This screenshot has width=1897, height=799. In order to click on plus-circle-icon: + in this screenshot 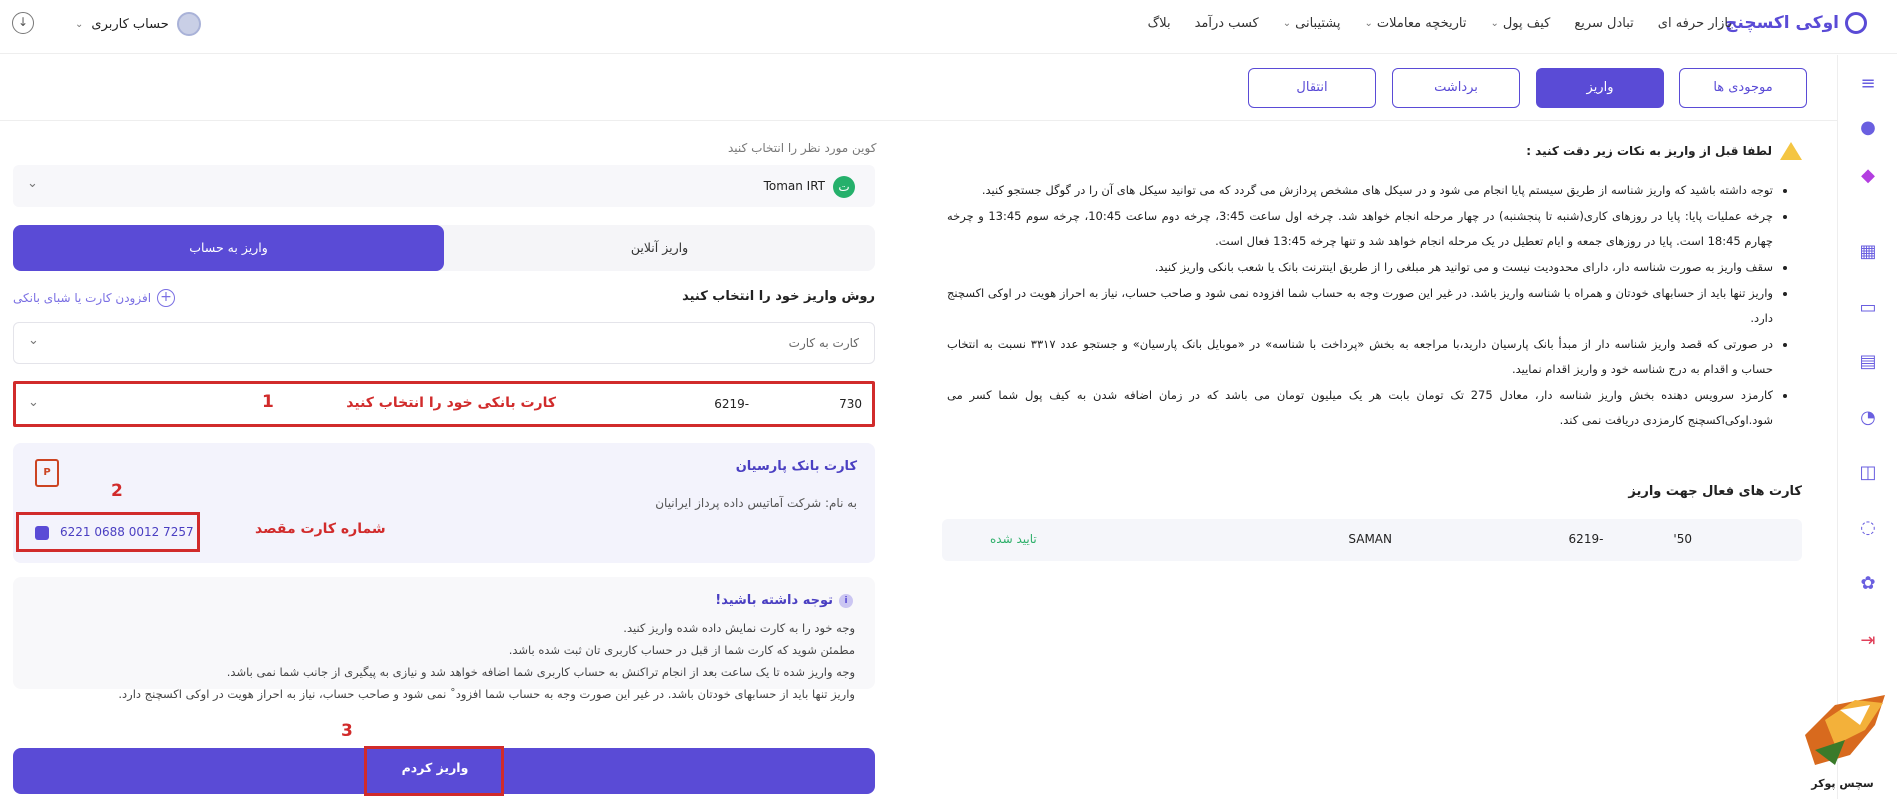, I will do `click(166, 298)`.